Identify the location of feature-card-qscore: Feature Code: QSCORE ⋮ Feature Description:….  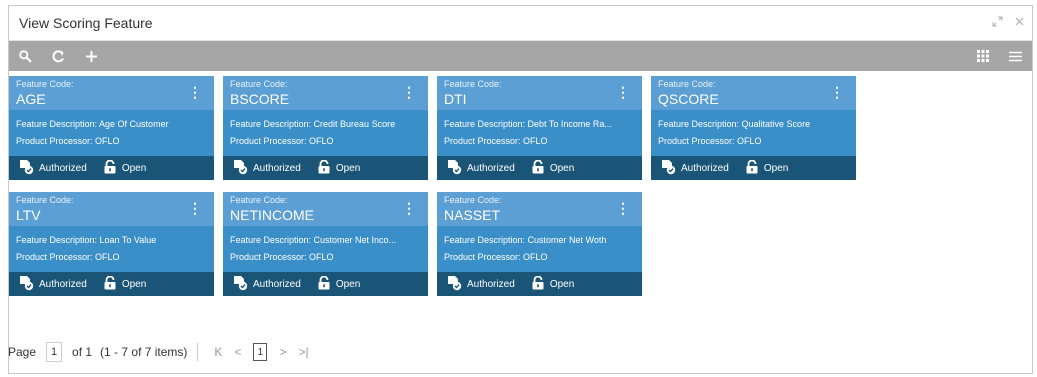
(753, 128).